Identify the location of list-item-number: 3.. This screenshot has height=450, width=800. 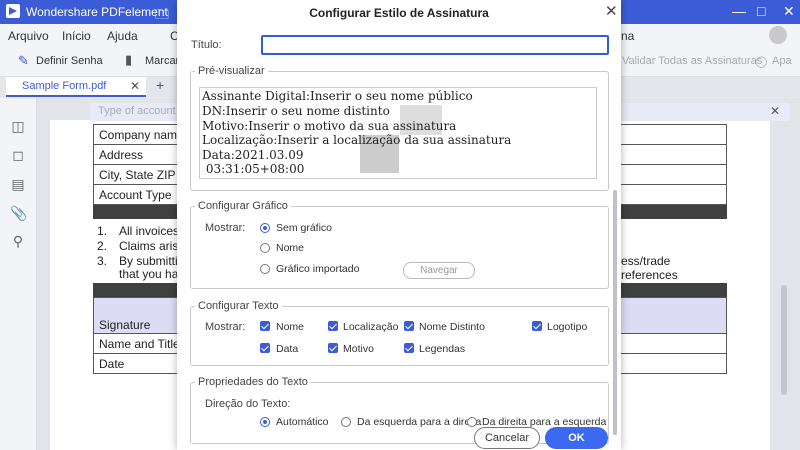
(102, 261).